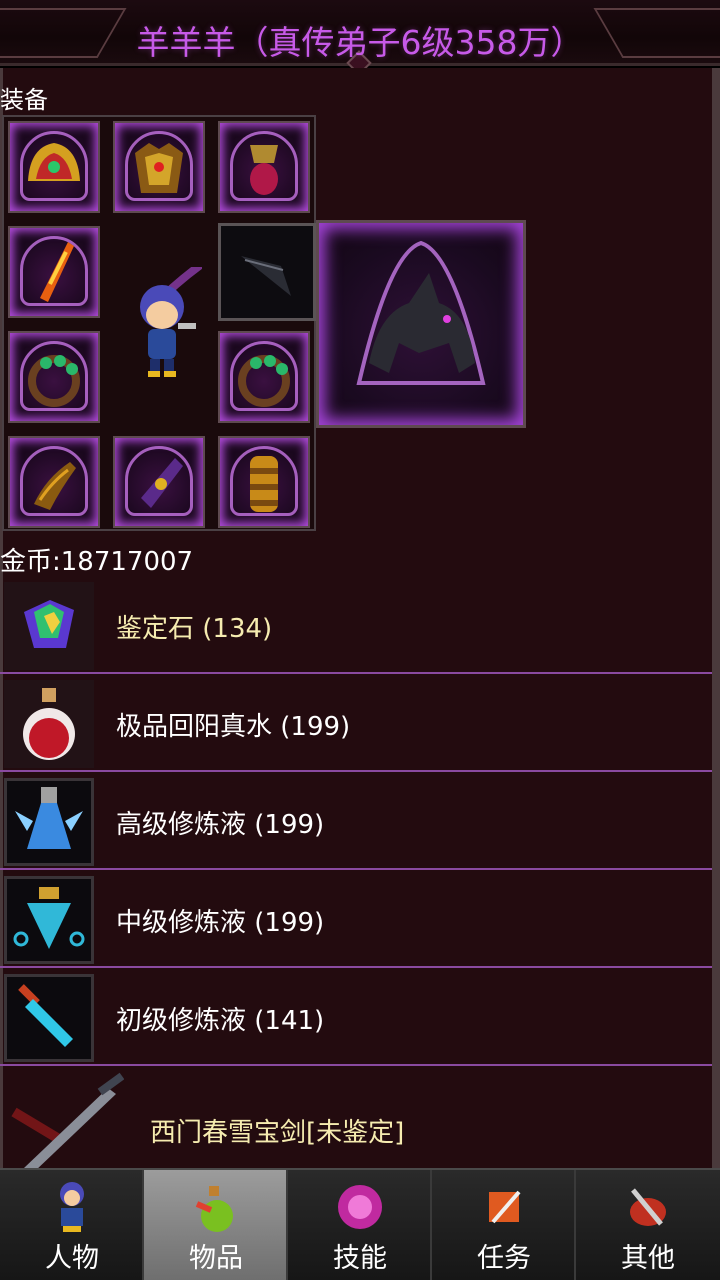 Image resolution: width=720 pixels, height=1280 pixels. Describe the element at coordinates (504, 1225) in the screenshot. I see `tab-quests: 任务` at that location.